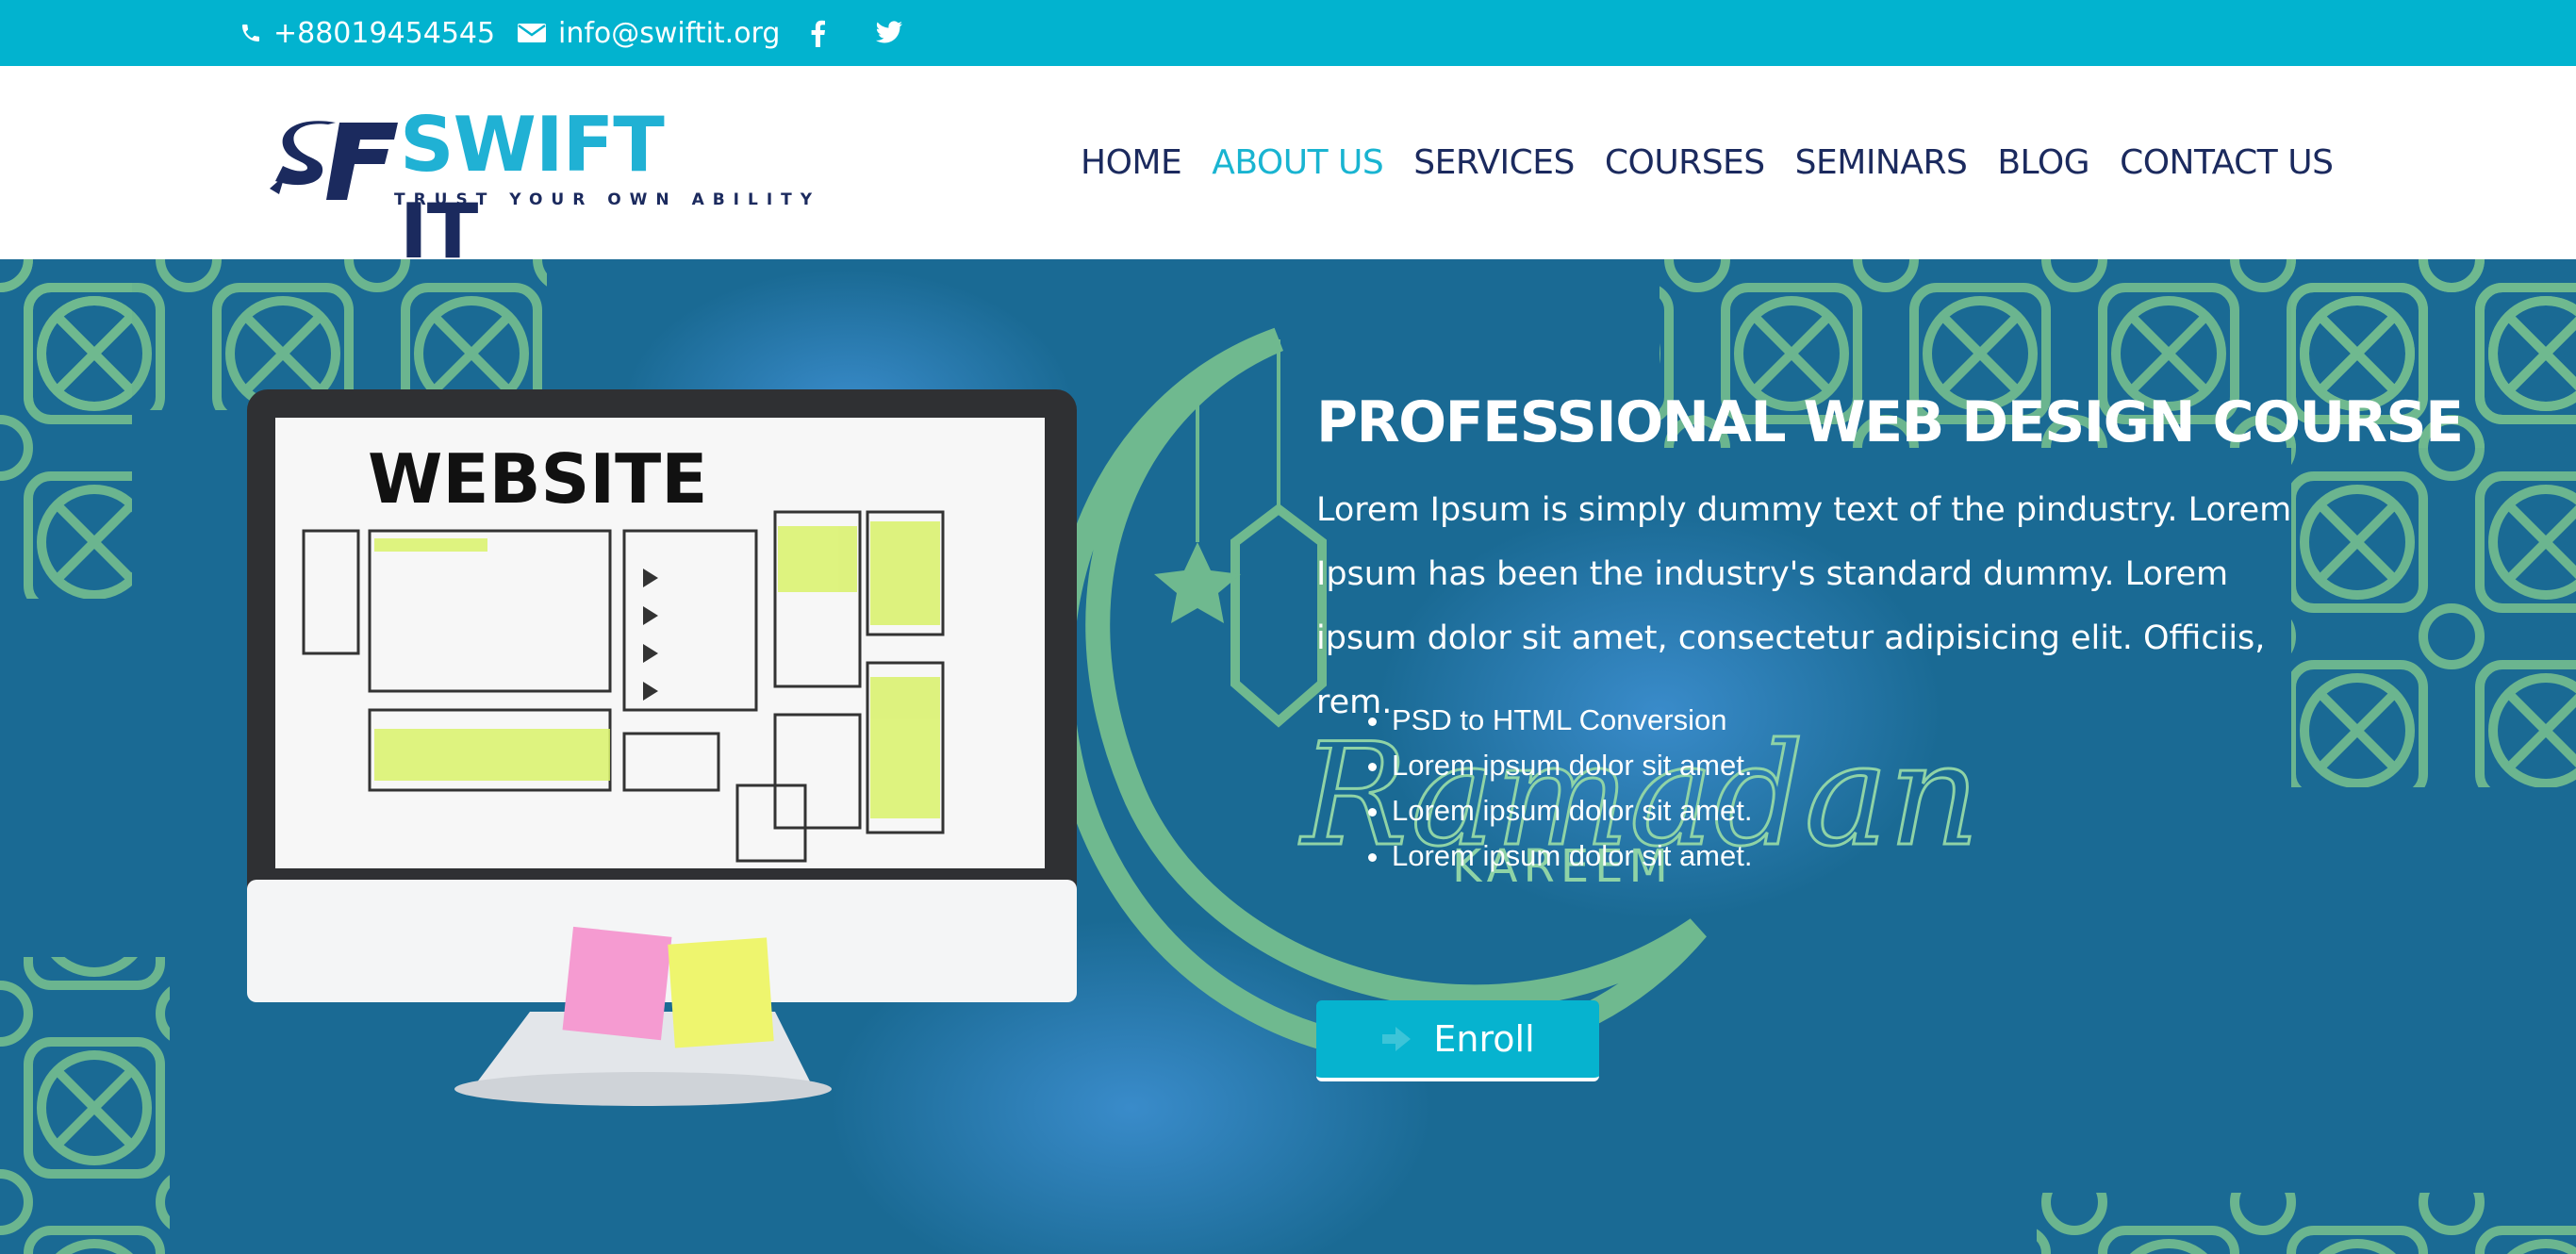  Describe the element at coordinates (817, 33) in the screenshot. I see `facebook-icon` at that location.